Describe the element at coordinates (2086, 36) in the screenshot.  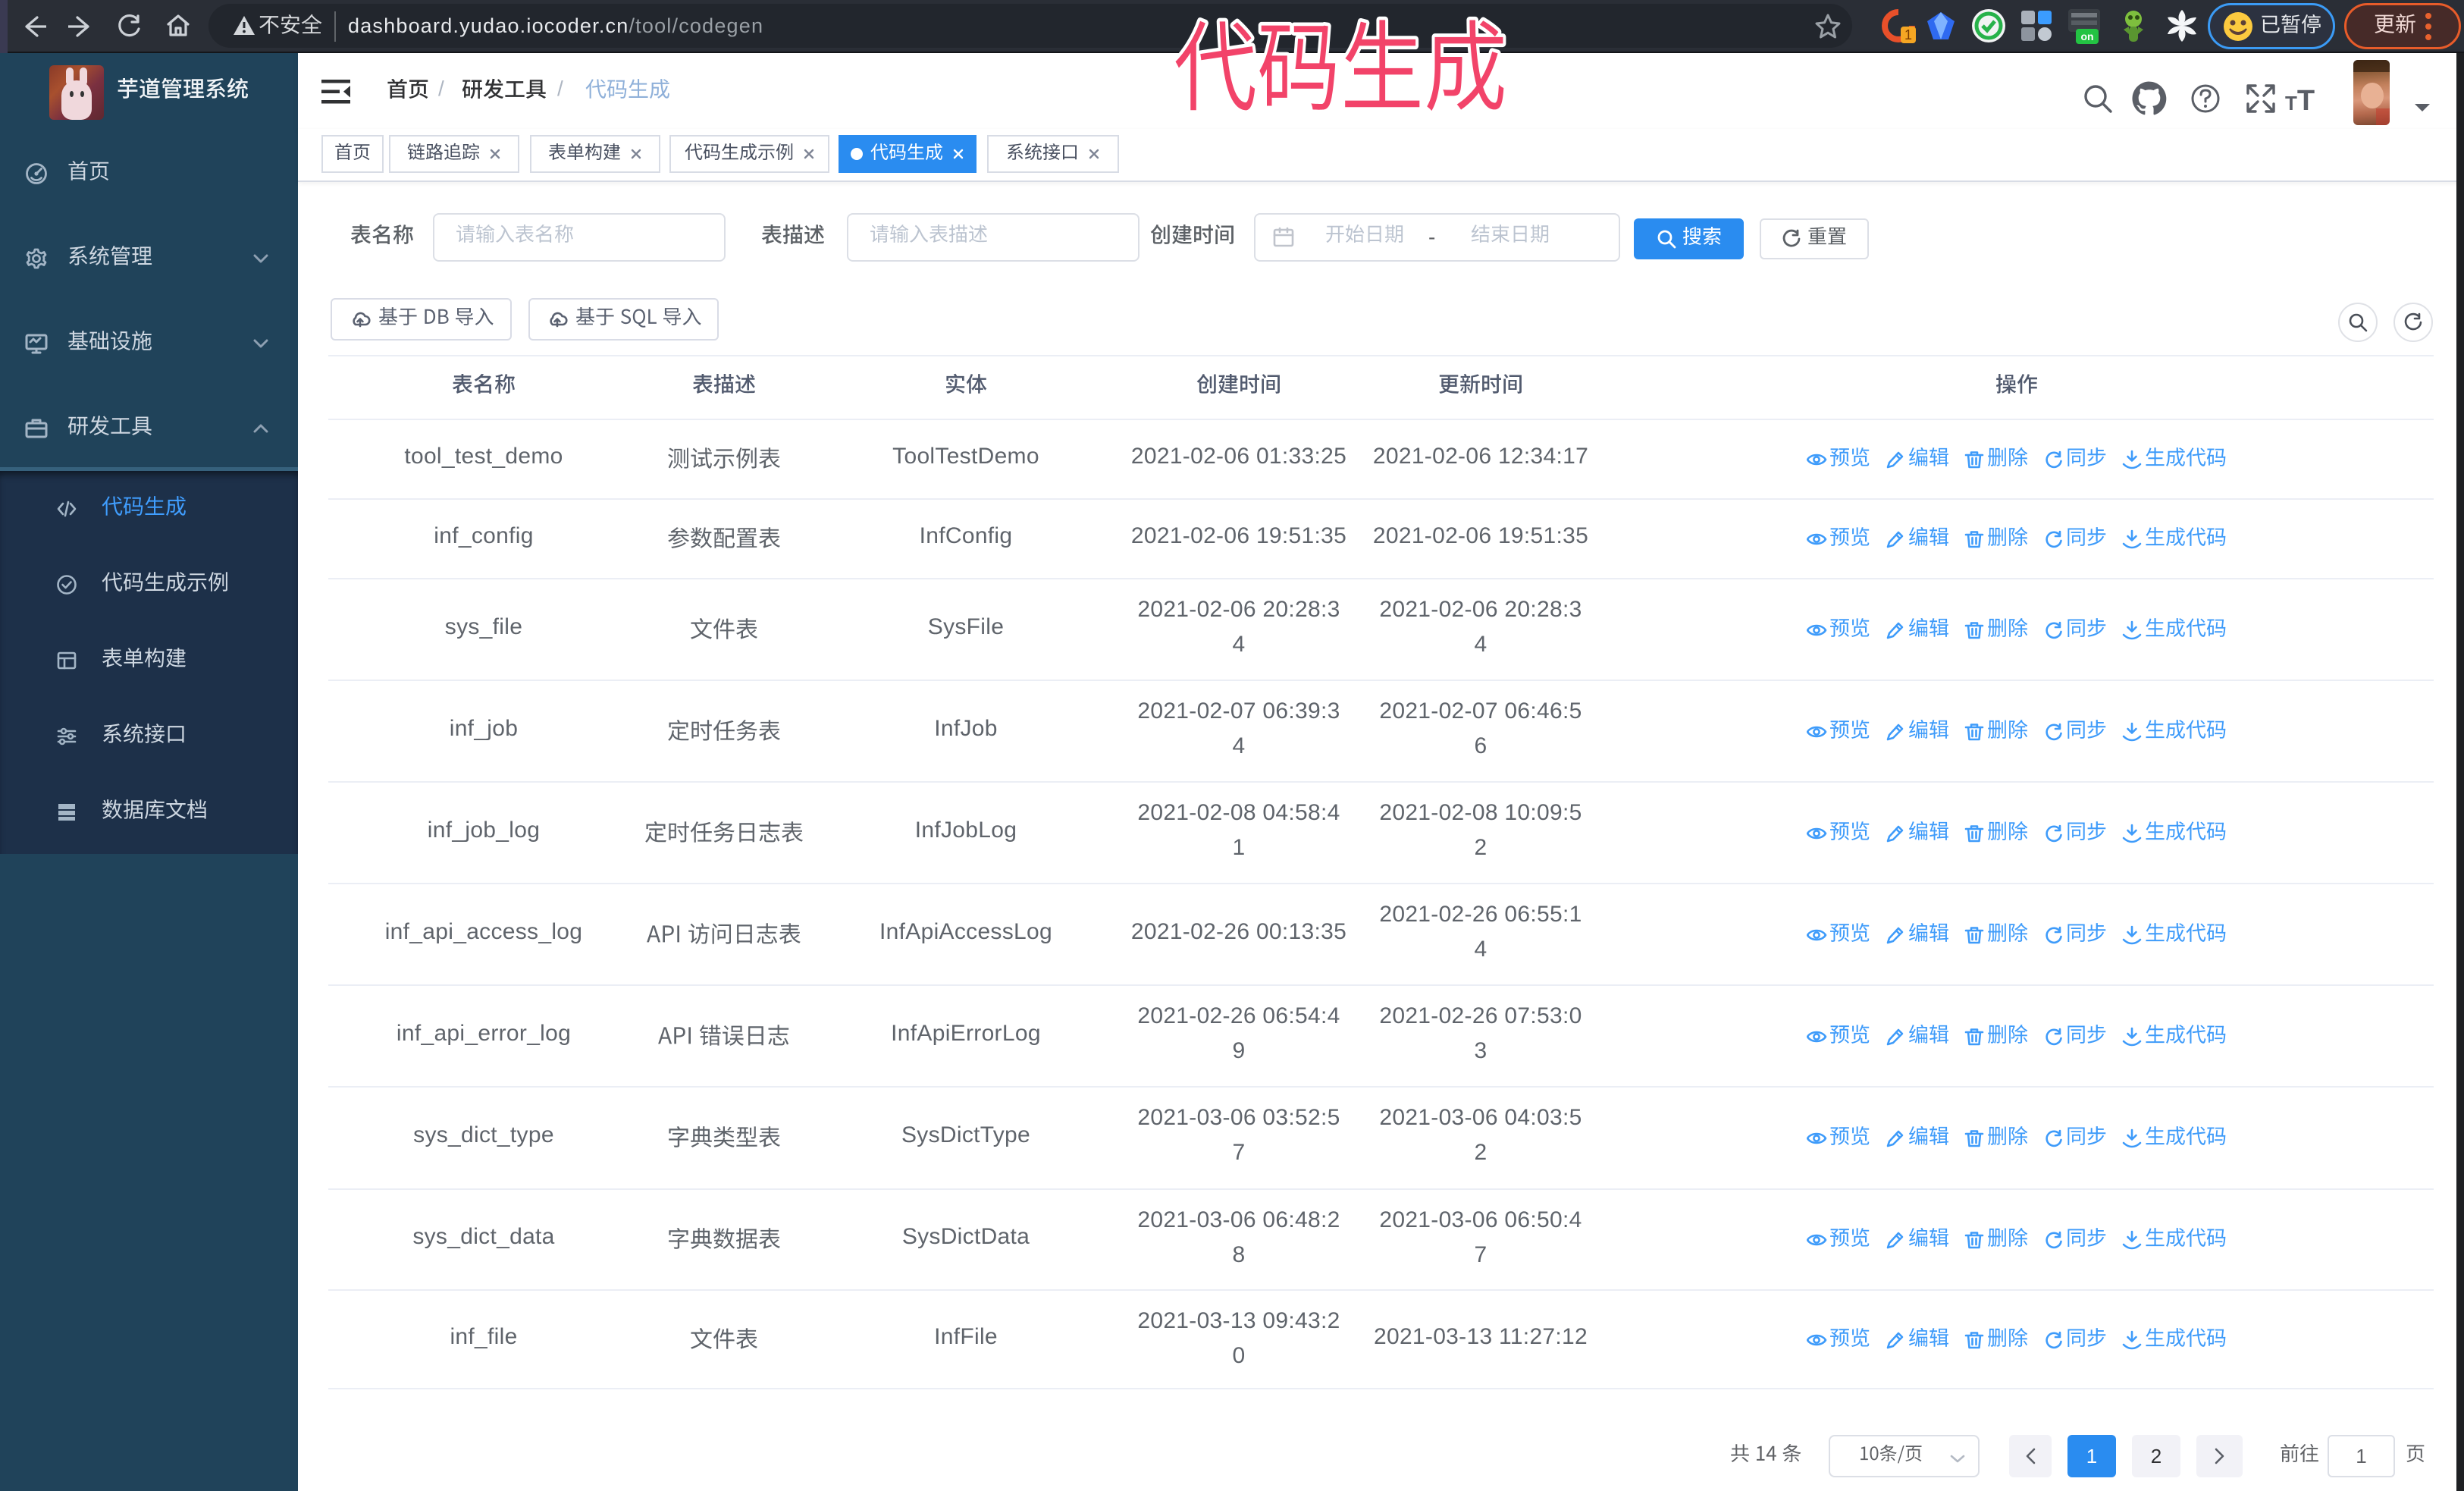
I see `svg-text: on` at that location.